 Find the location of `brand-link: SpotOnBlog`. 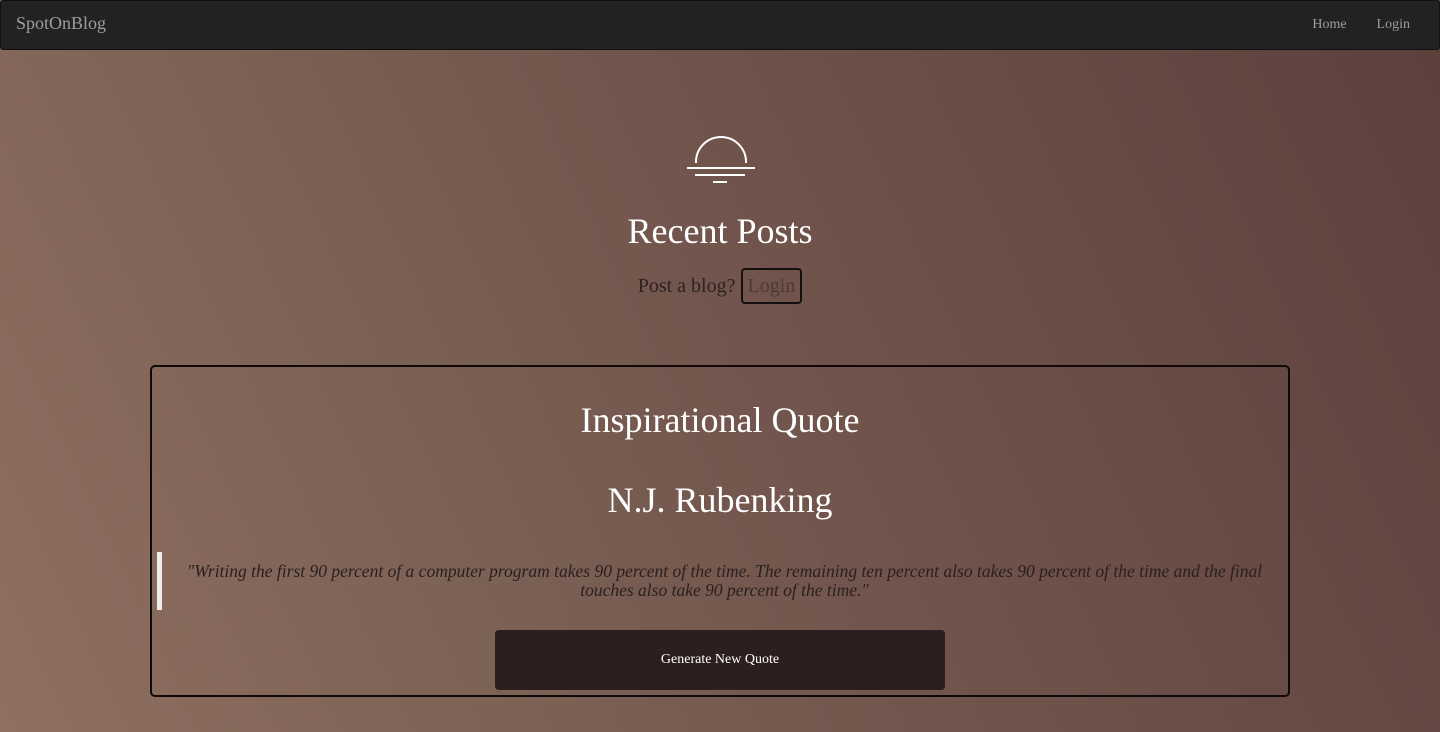

brand-link: SpotOnBlog is located at coordinates (61, 23).